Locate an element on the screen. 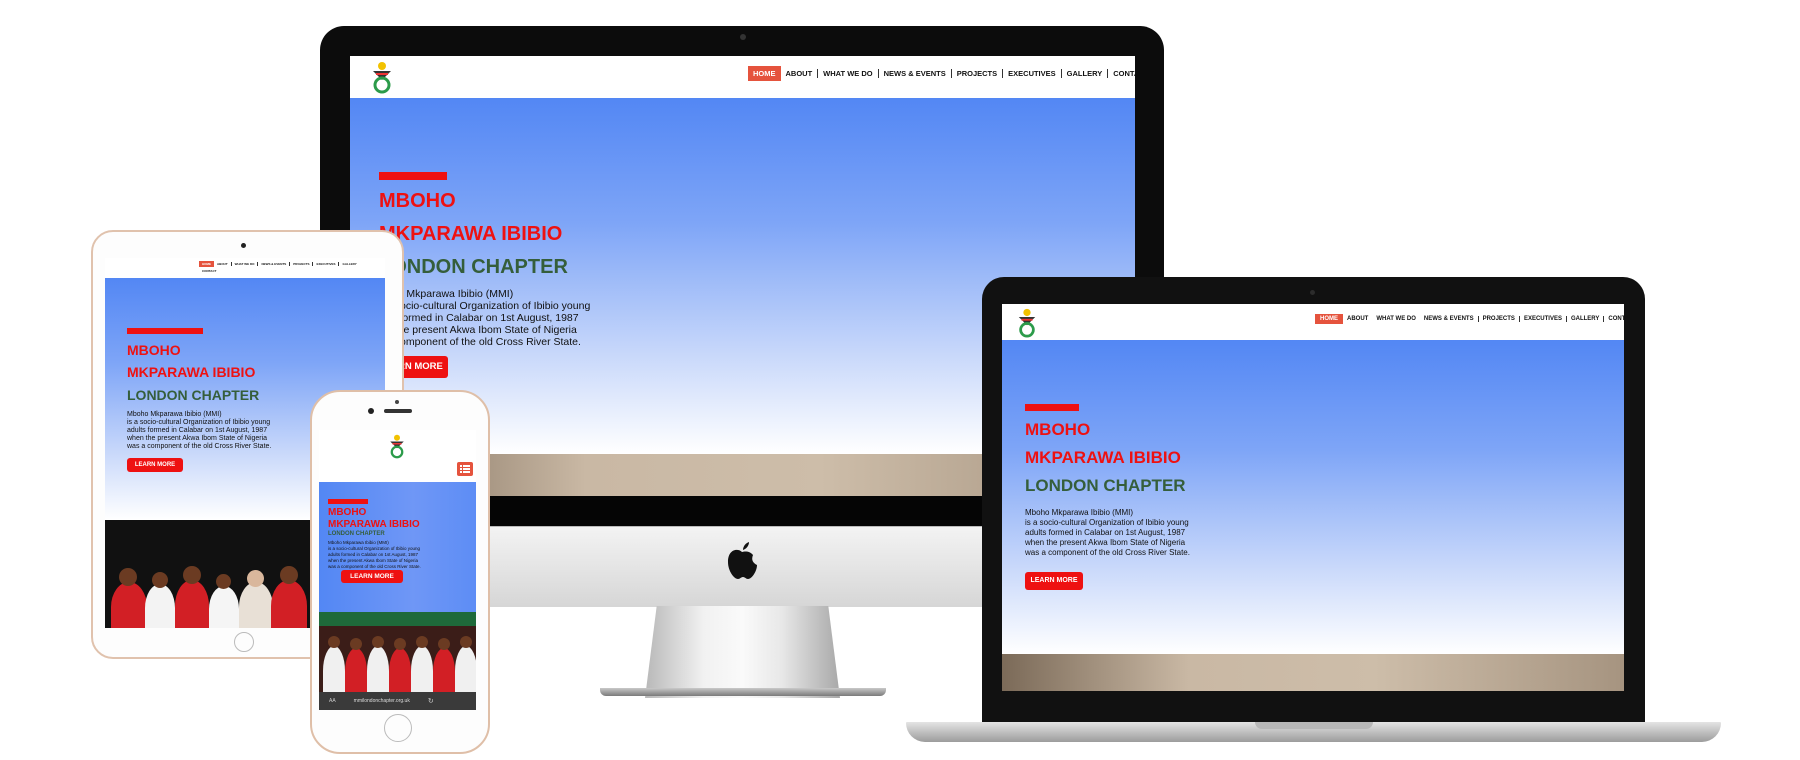 The width and height of the screenshot is (1800, 760). browser-bar: AA mmilondonchapter.org.uk ↻ is located at coordinates (397, 701).